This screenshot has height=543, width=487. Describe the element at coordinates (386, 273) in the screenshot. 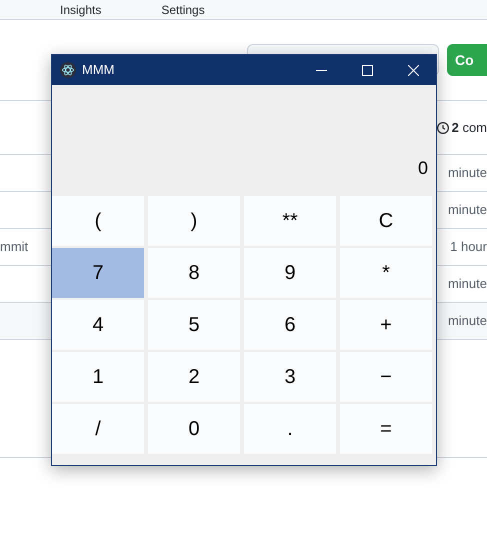

I see `calculator-key: *` at that location.